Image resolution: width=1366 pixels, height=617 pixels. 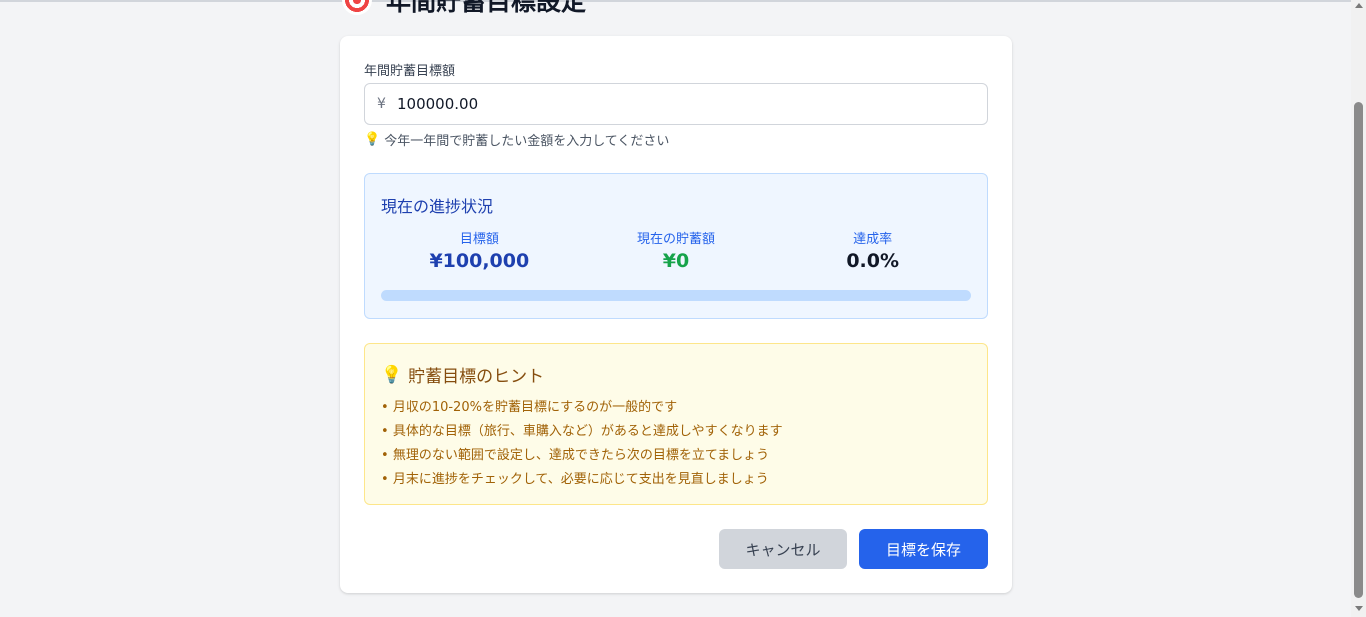 I want to click on amount-hint: 💡 今年一年間で貯蓄したい金額を入力してください, so click(x=516, y=139).